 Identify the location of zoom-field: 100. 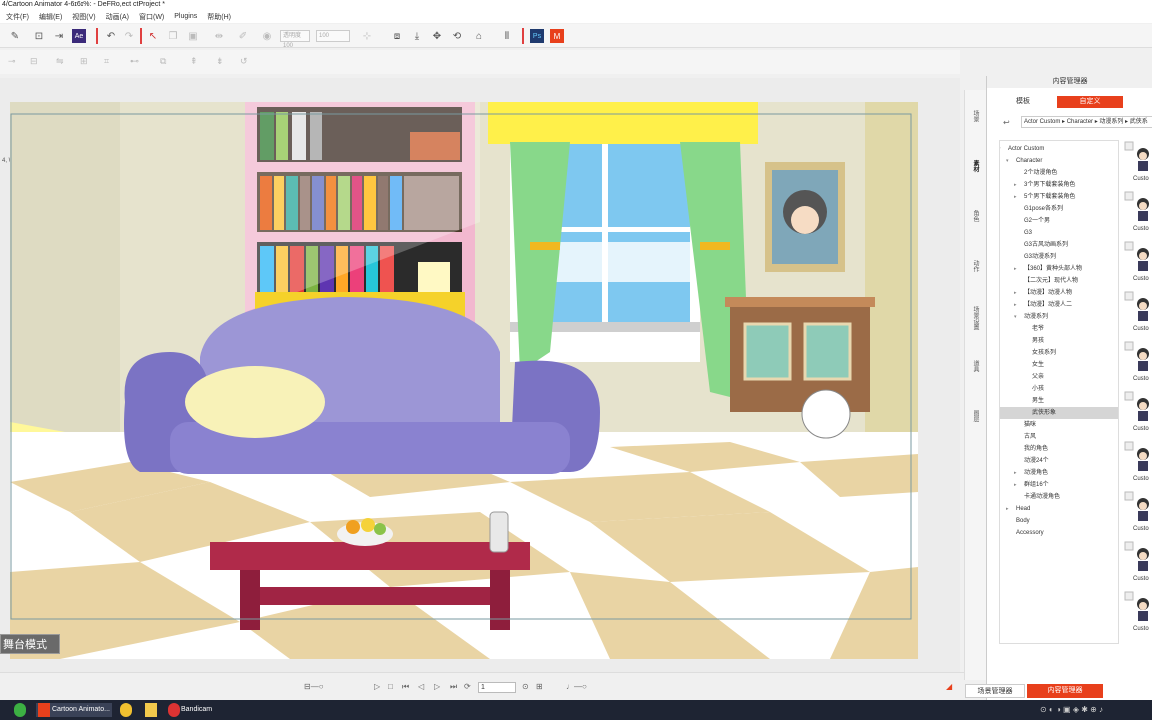
(333, 36).